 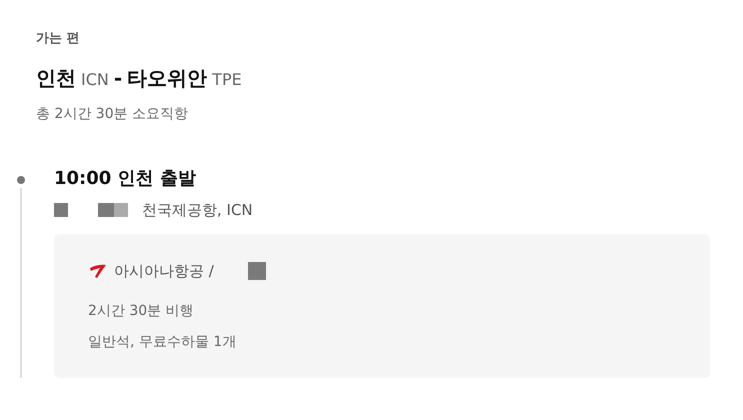 What do you see at coordinates (95, 80) in the screenshot?
I see `origin-code: ICN` at bounding box center [95, 80].